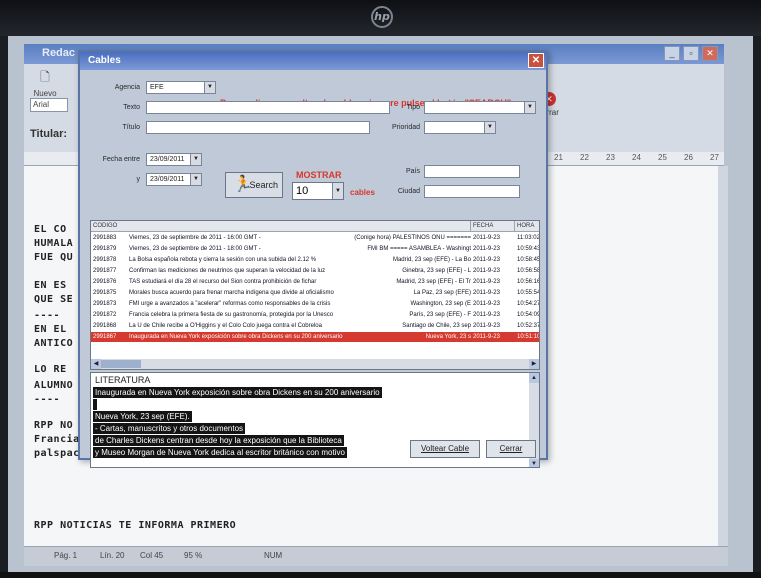 The height and width of the screenshot is (578, 761). I want to click on cell-source: Madrid, 23 sep (EFE) - El Tr, so click(433, 282).